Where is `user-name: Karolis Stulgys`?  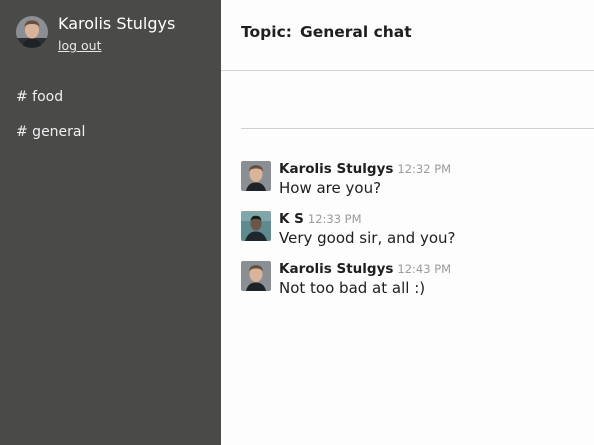 user-name: Karolis Stulgys is located at coordinates (117, 23).